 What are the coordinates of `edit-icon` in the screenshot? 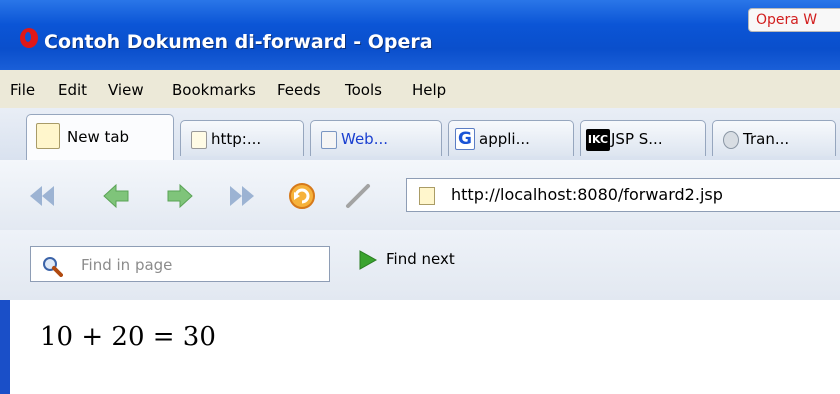 It's located at (358, 196).